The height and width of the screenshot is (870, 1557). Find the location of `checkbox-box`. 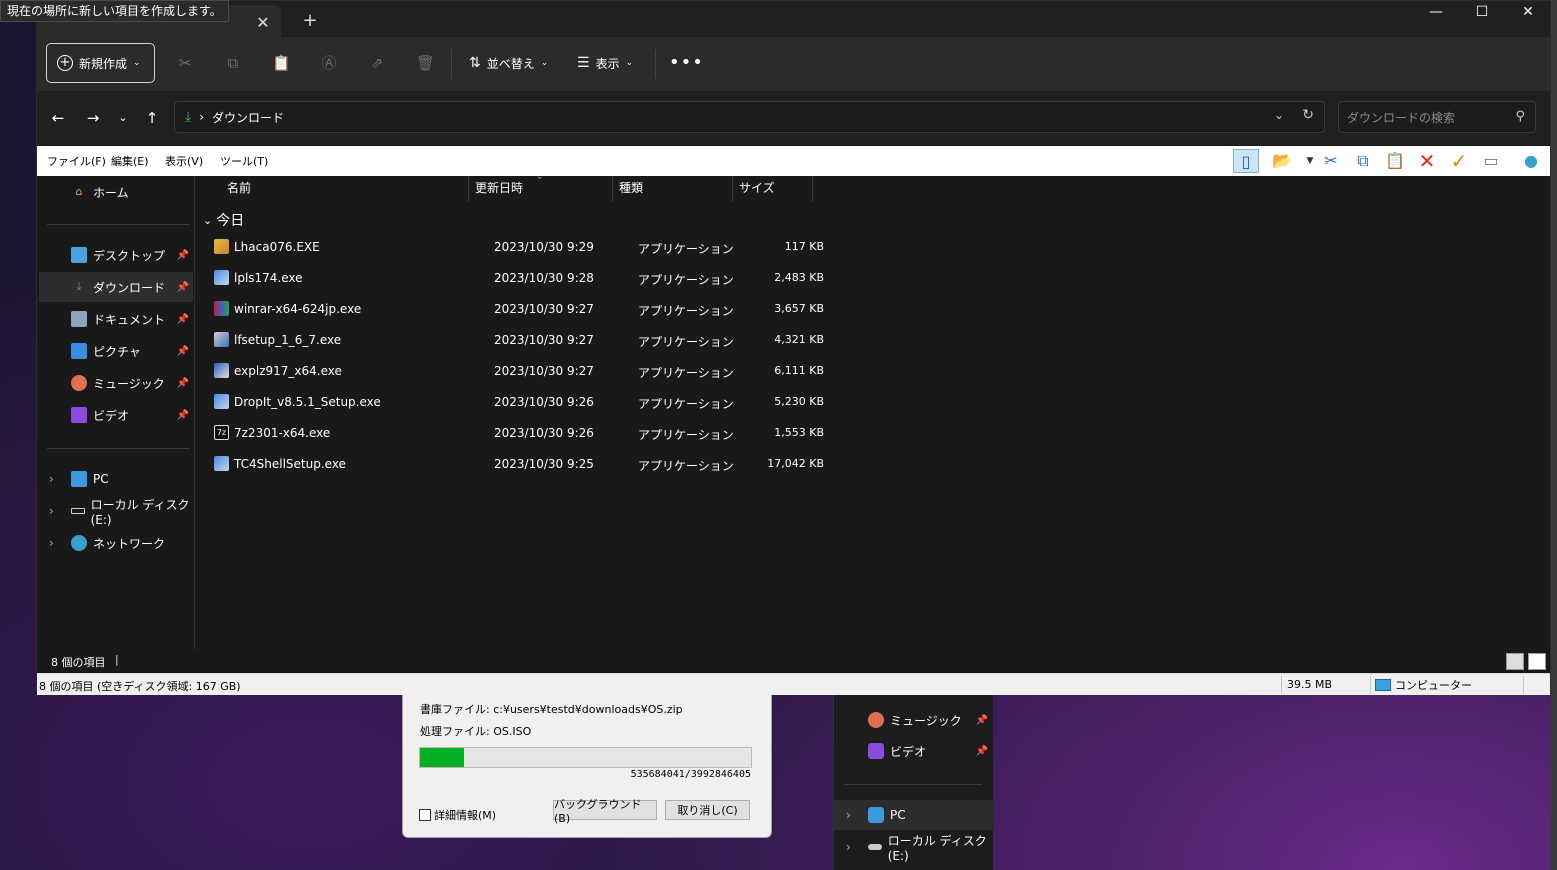

checkbox-box is located at coordinates (425, 815).